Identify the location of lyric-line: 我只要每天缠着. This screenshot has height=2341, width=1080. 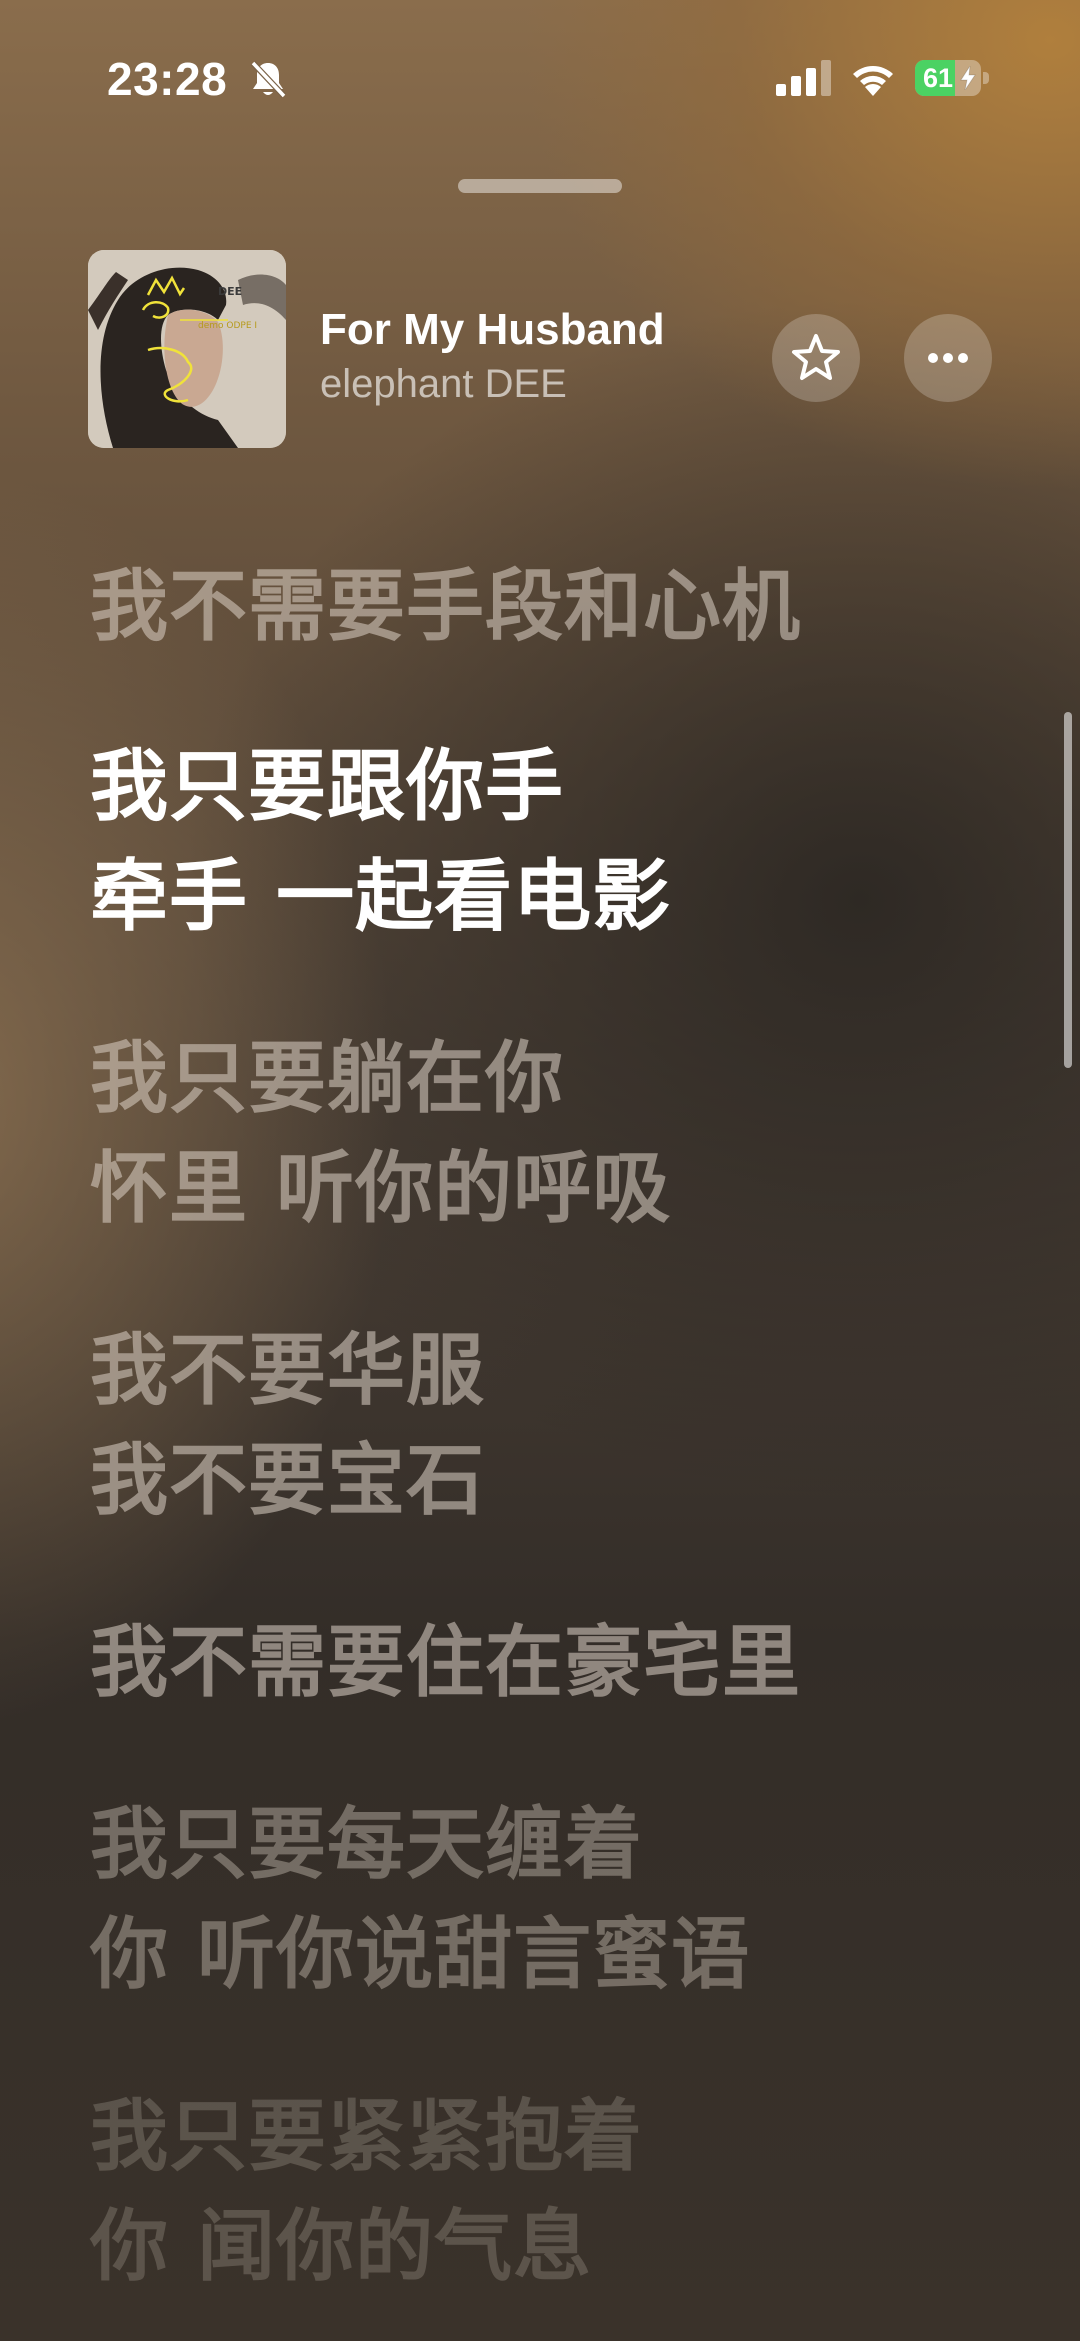
(366, 1845).